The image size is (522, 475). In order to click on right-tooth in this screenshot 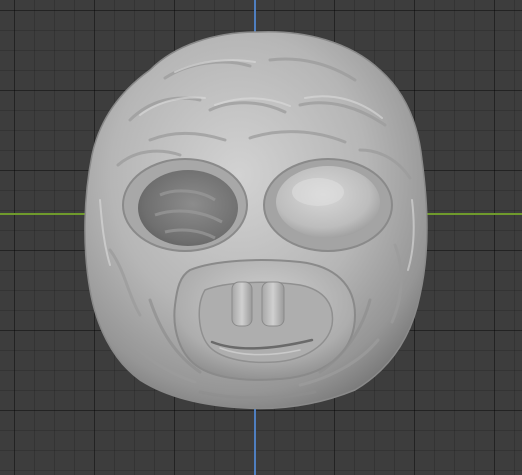, I will do `click(273, 304)`.